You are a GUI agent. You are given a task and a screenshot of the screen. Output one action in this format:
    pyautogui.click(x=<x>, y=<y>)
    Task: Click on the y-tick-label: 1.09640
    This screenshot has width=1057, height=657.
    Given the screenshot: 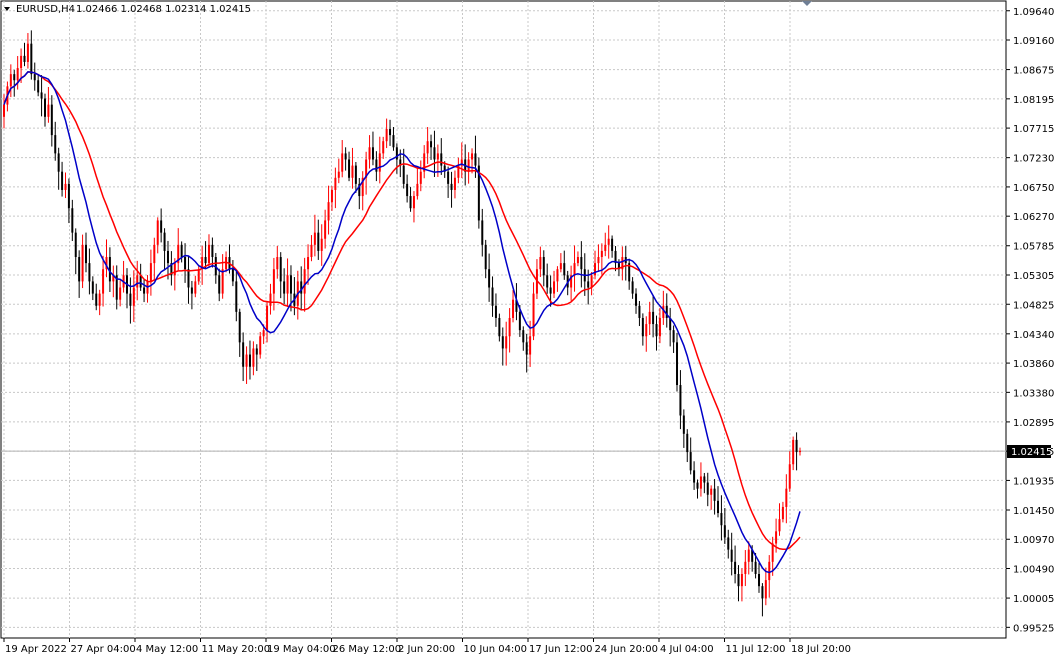 What is the action you would take?
    pyautogui.click(x=1033, y=12)
    